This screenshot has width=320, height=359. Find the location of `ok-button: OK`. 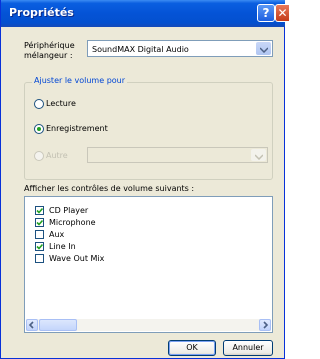

ok-button: OK is located at coordinates (192, 348).